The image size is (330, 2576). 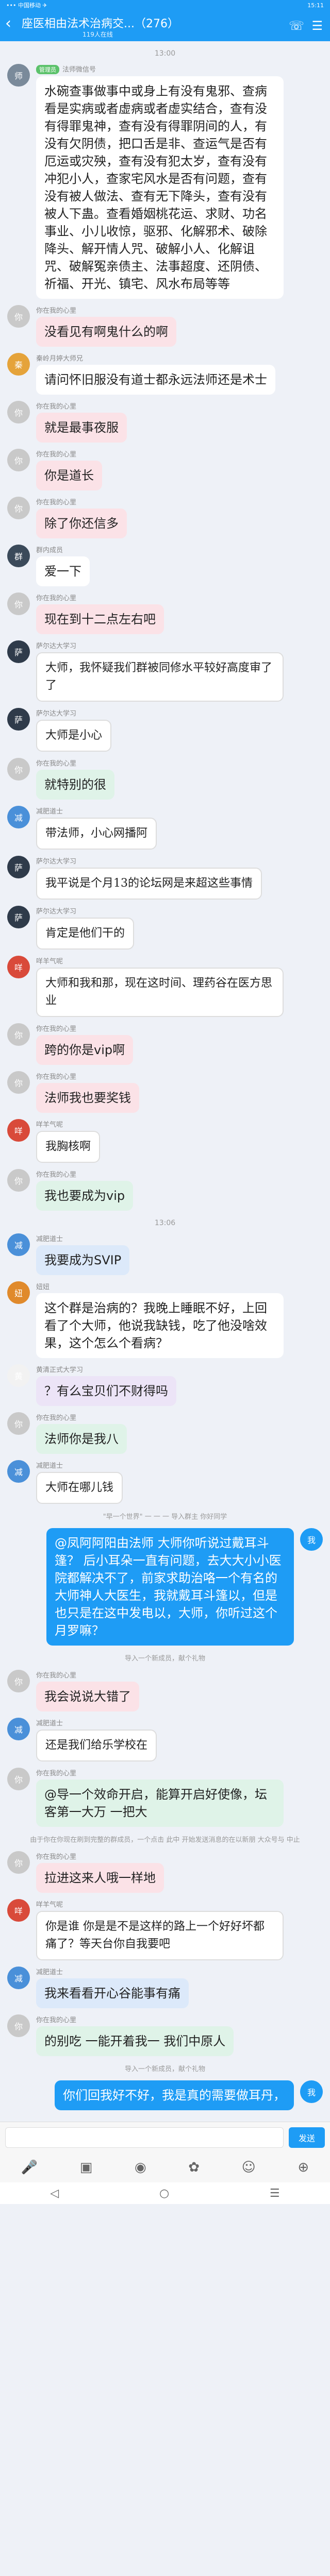 I want to click on message-bubble: 现在到十二点左右吧, so click(x=100, y=619).